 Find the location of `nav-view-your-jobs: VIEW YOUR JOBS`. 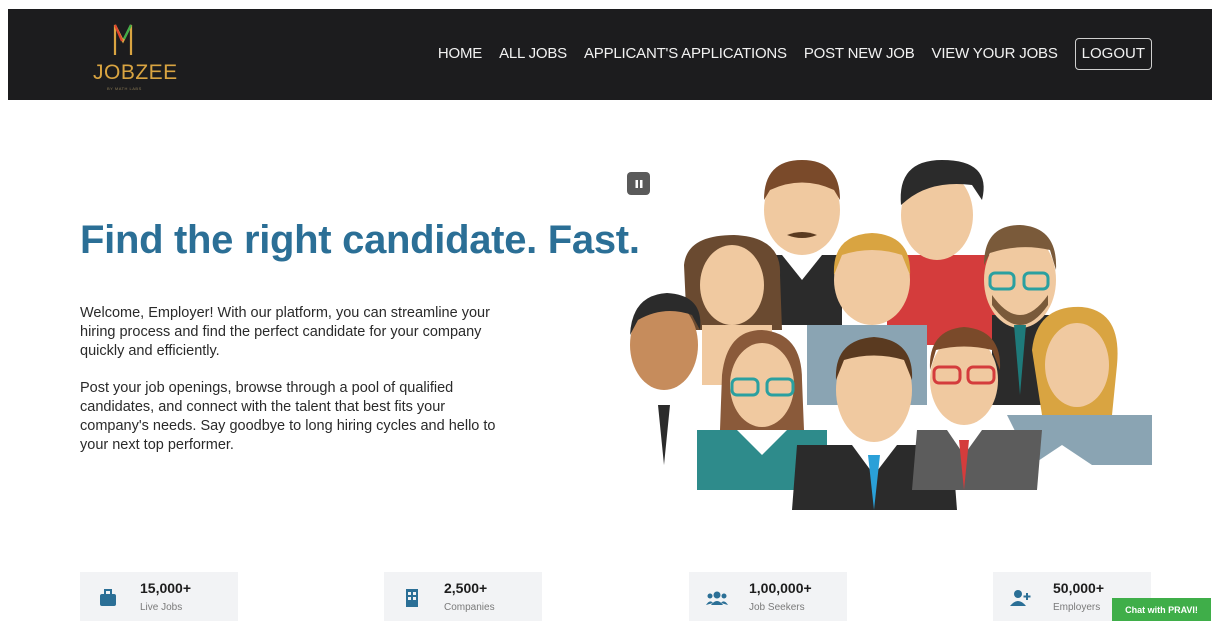

nav-view-your-jobs: VIEW YOUR JOBS is located at coordinates (995, 54).